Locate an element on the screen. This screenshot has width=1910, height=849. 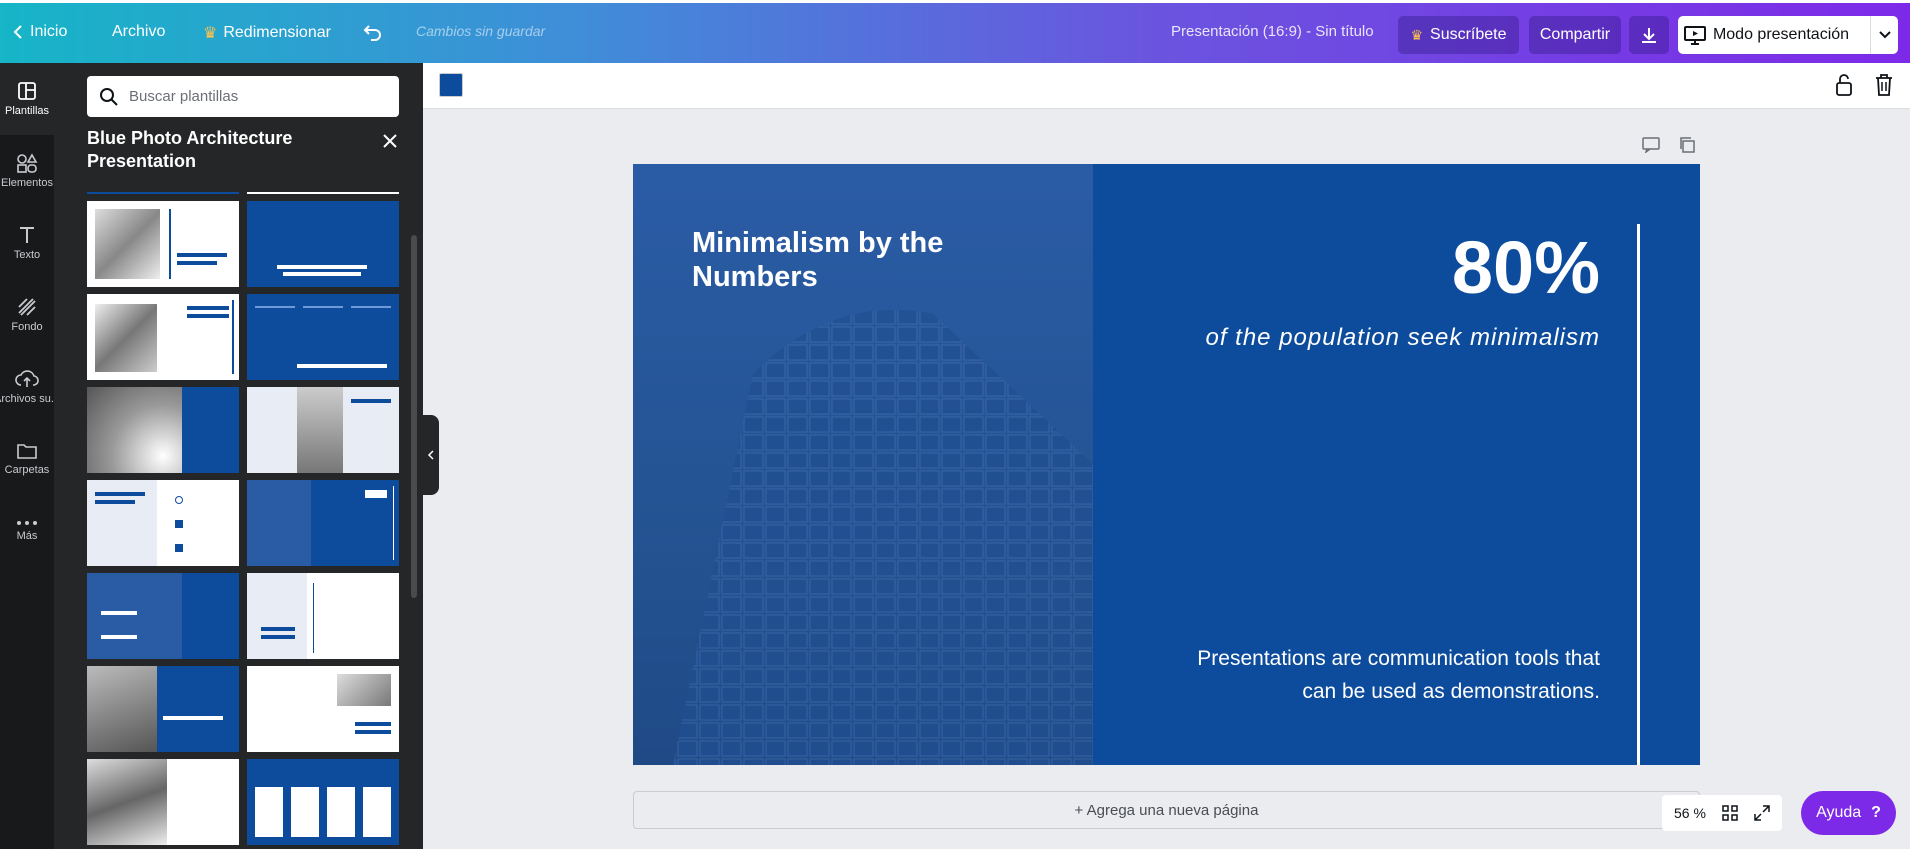
zoom-controls: 56 % is located at coordinates (1722, 813).